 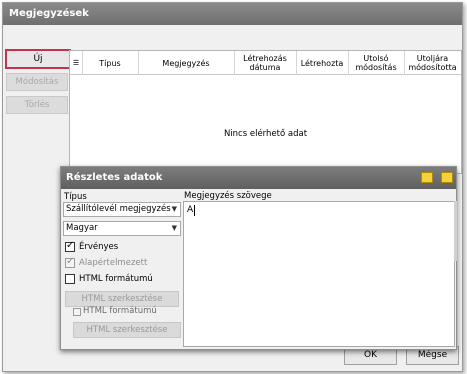 I want to click on column-modified-date: Utolsó módosítás, so click(x=376, y=63).